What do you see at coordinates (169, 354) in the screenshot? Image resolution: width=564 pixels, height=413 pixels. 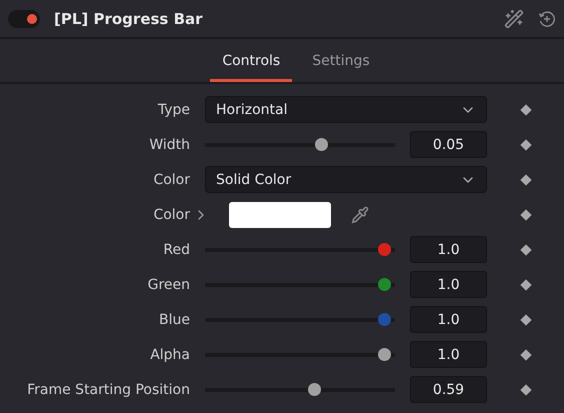 I see `field-label: Alpha` at bounding box center [169, 354].